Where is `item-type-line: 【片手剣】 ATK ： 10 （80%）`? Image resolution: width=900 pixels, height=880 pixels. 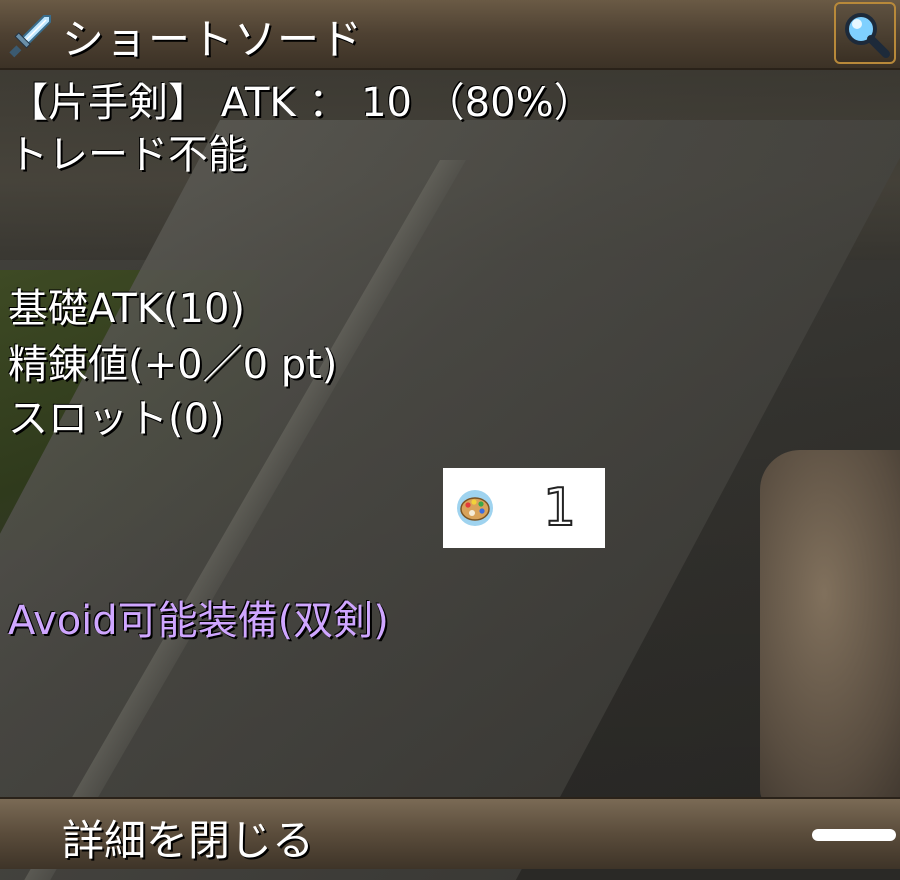 item-type-line: 【片手剣】 ATK ： 10 （80%） is located at coordinates (301, 103).